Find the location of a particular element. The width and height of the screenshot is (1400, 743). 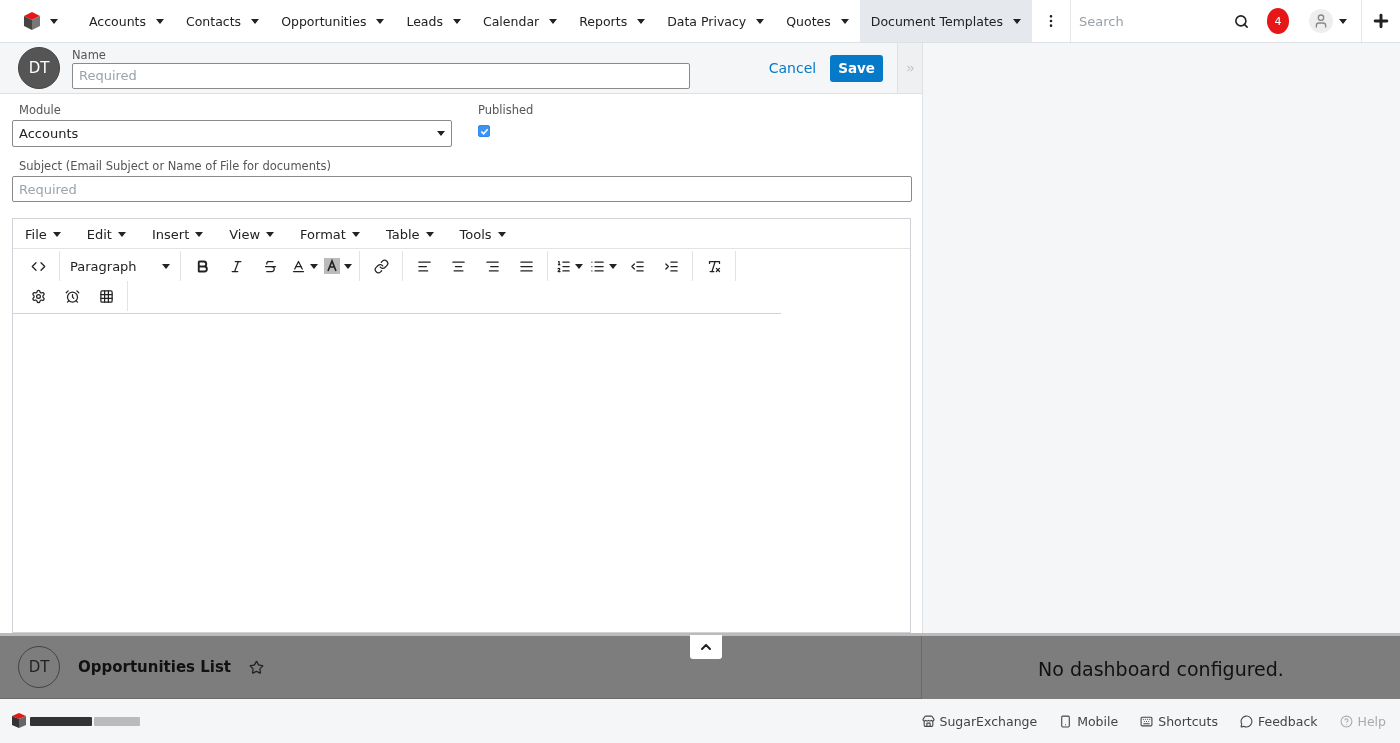

nav-tab: Quotes is located at coordinates (817, 21).